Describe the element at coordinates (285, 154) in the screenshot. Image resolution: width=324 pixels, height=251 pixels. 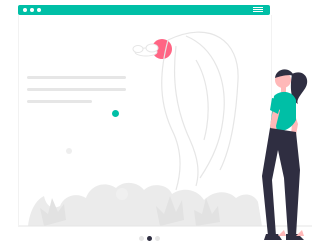
I see `woman-figure` at that location.